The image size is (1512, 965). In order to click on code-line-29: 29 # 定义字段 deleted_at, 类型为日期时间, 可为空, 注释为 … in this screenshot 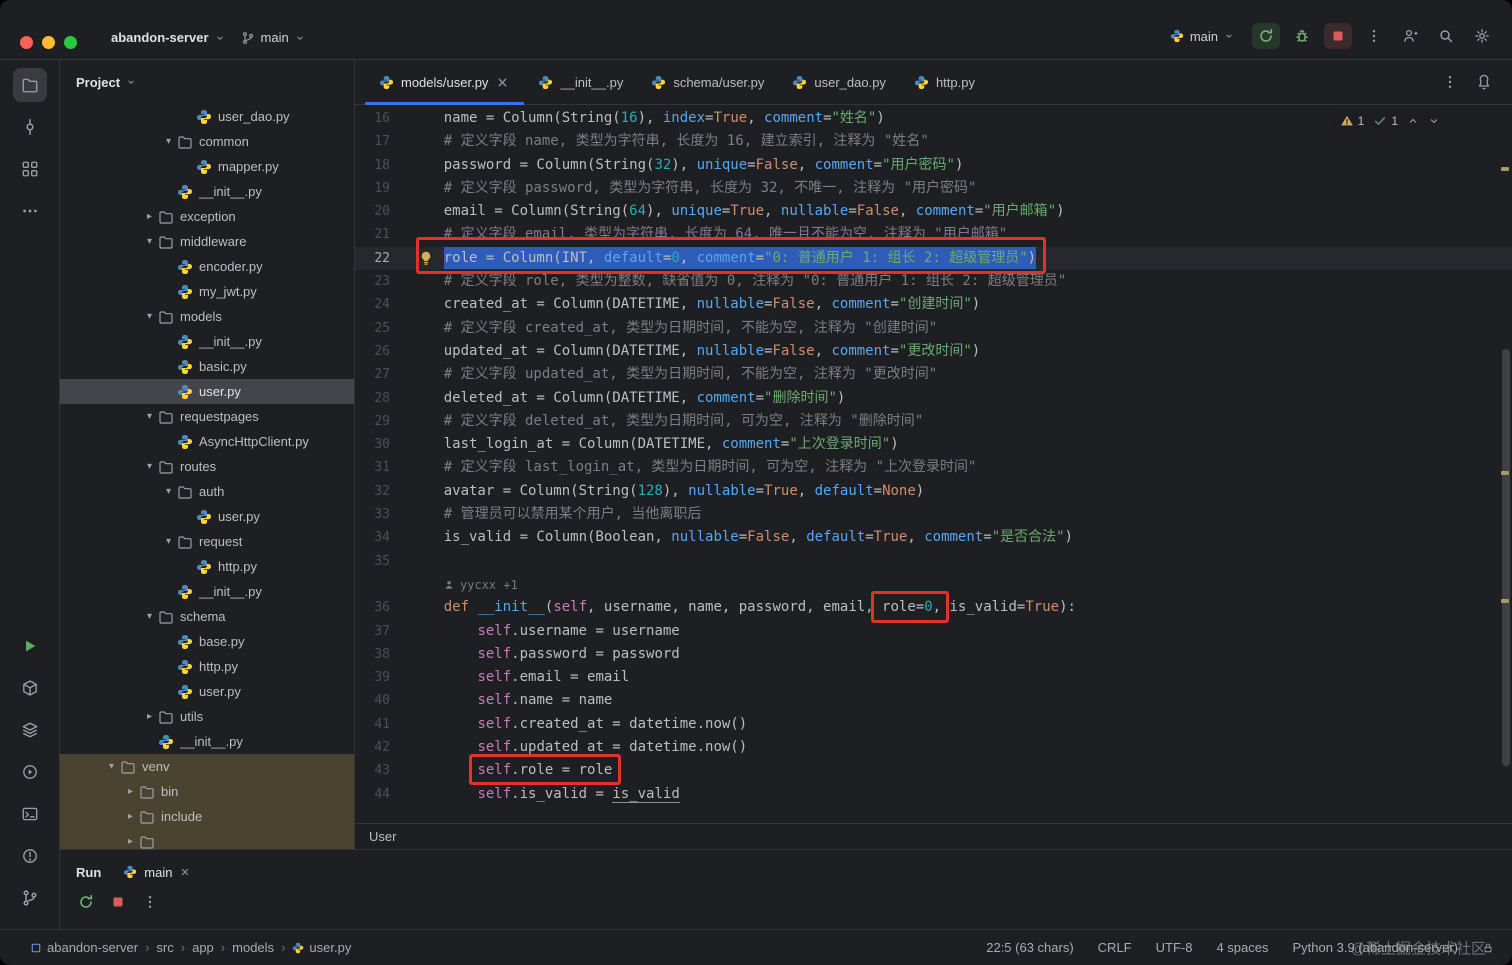, I will do `click(933, 421)`.